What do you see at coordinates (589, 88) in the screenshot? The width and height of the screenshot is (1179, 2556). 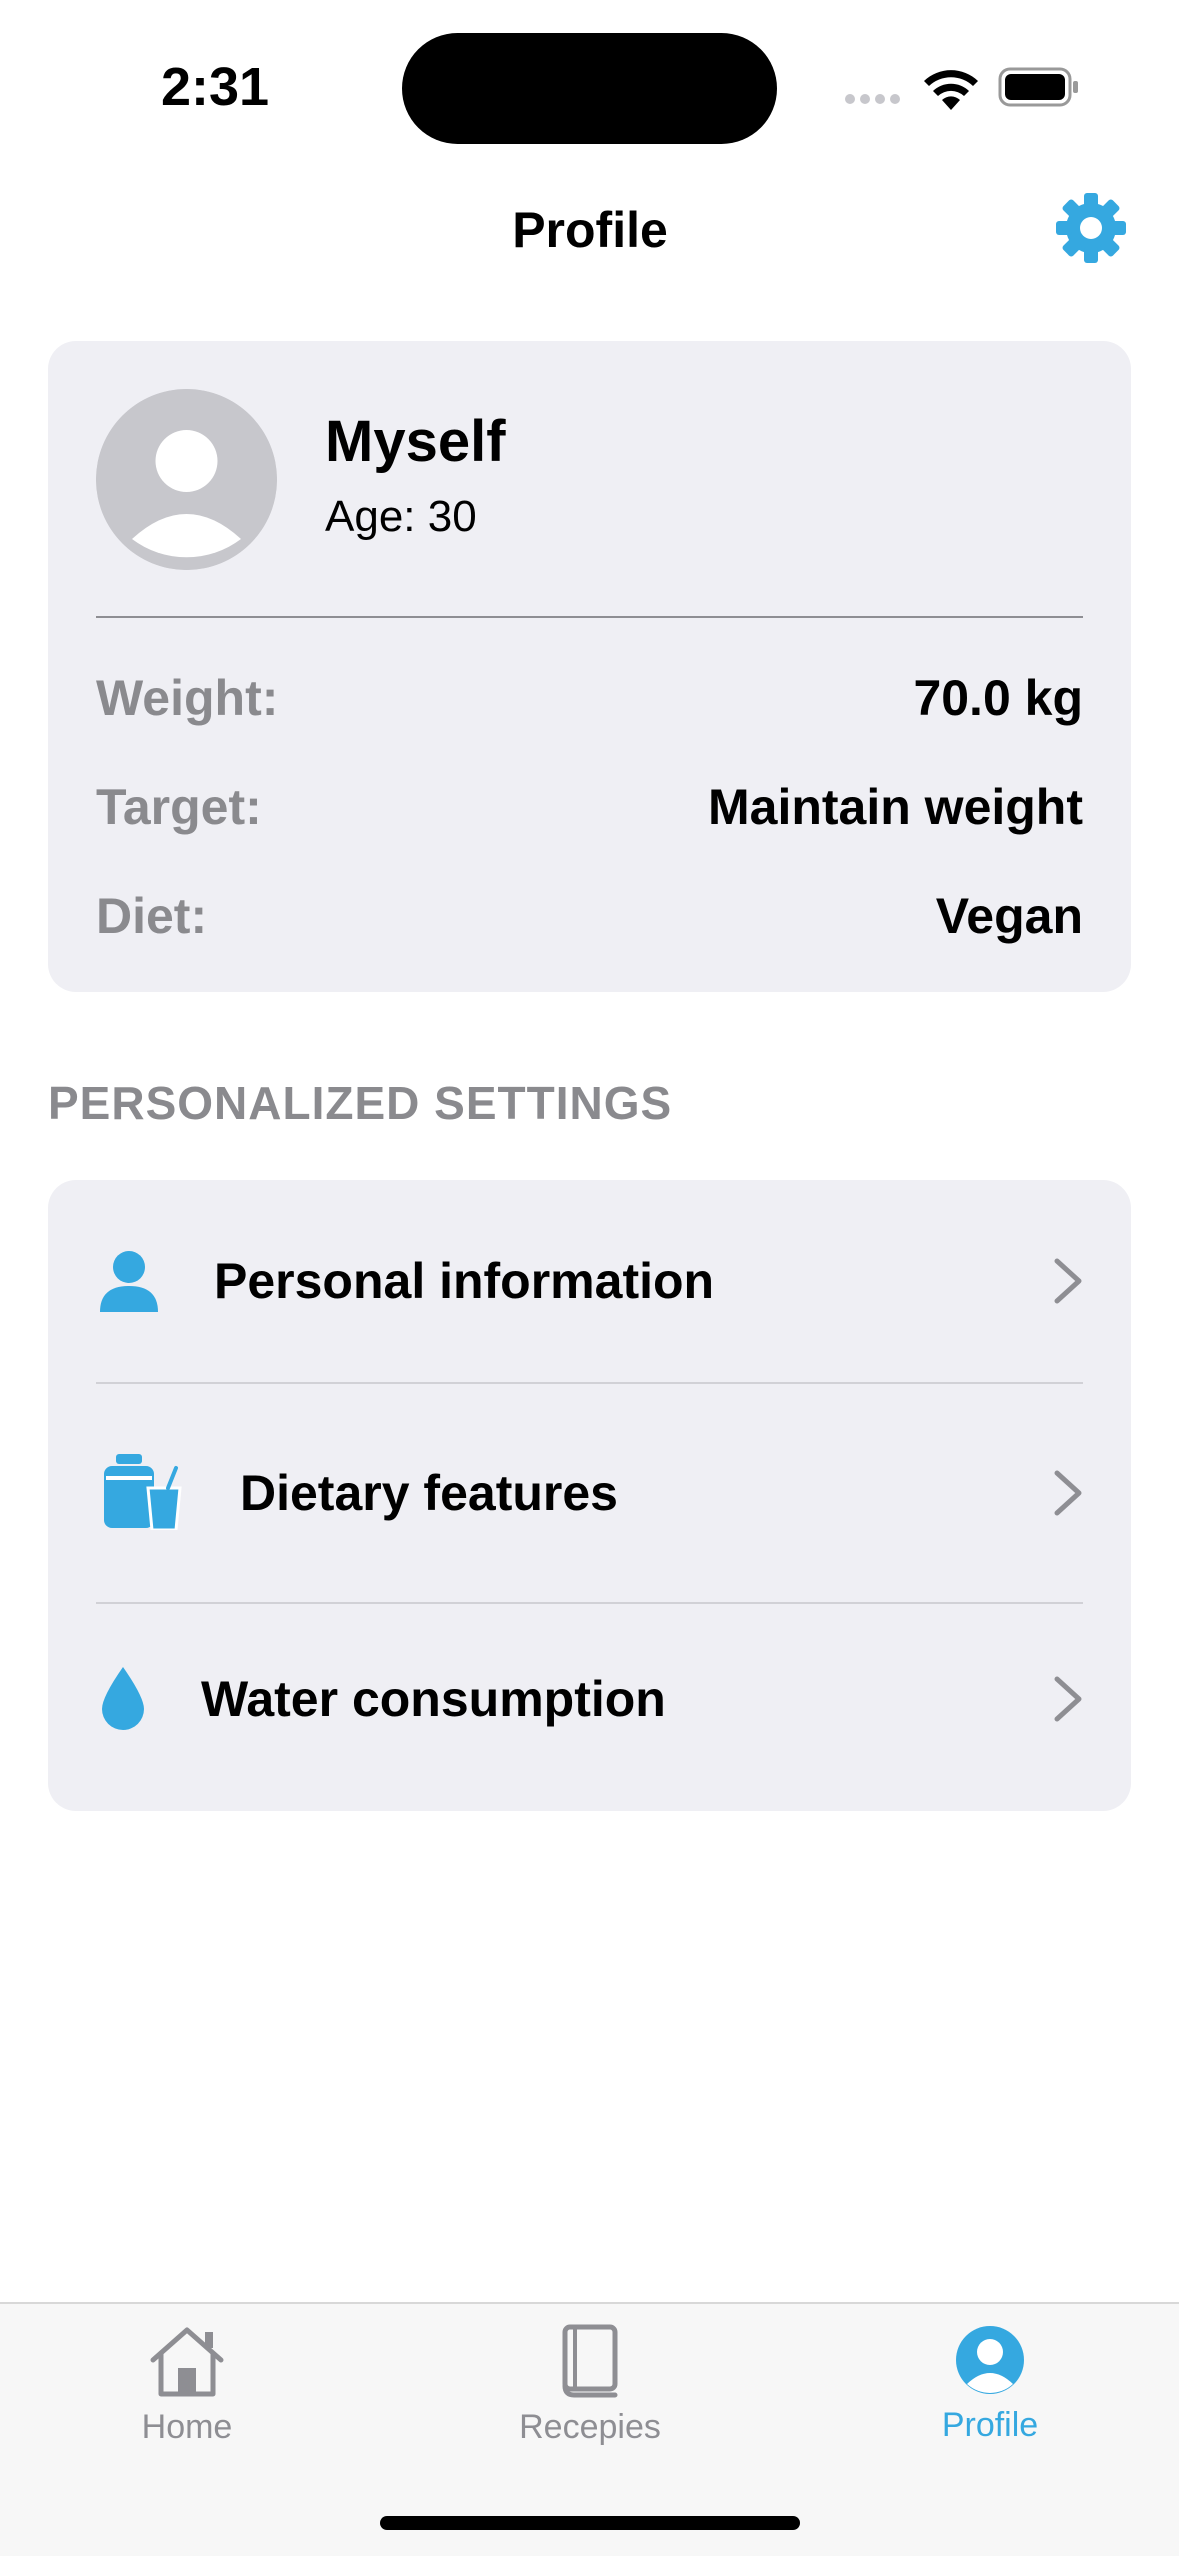 I see `dynamic-island` at bounding box center [589, 88].